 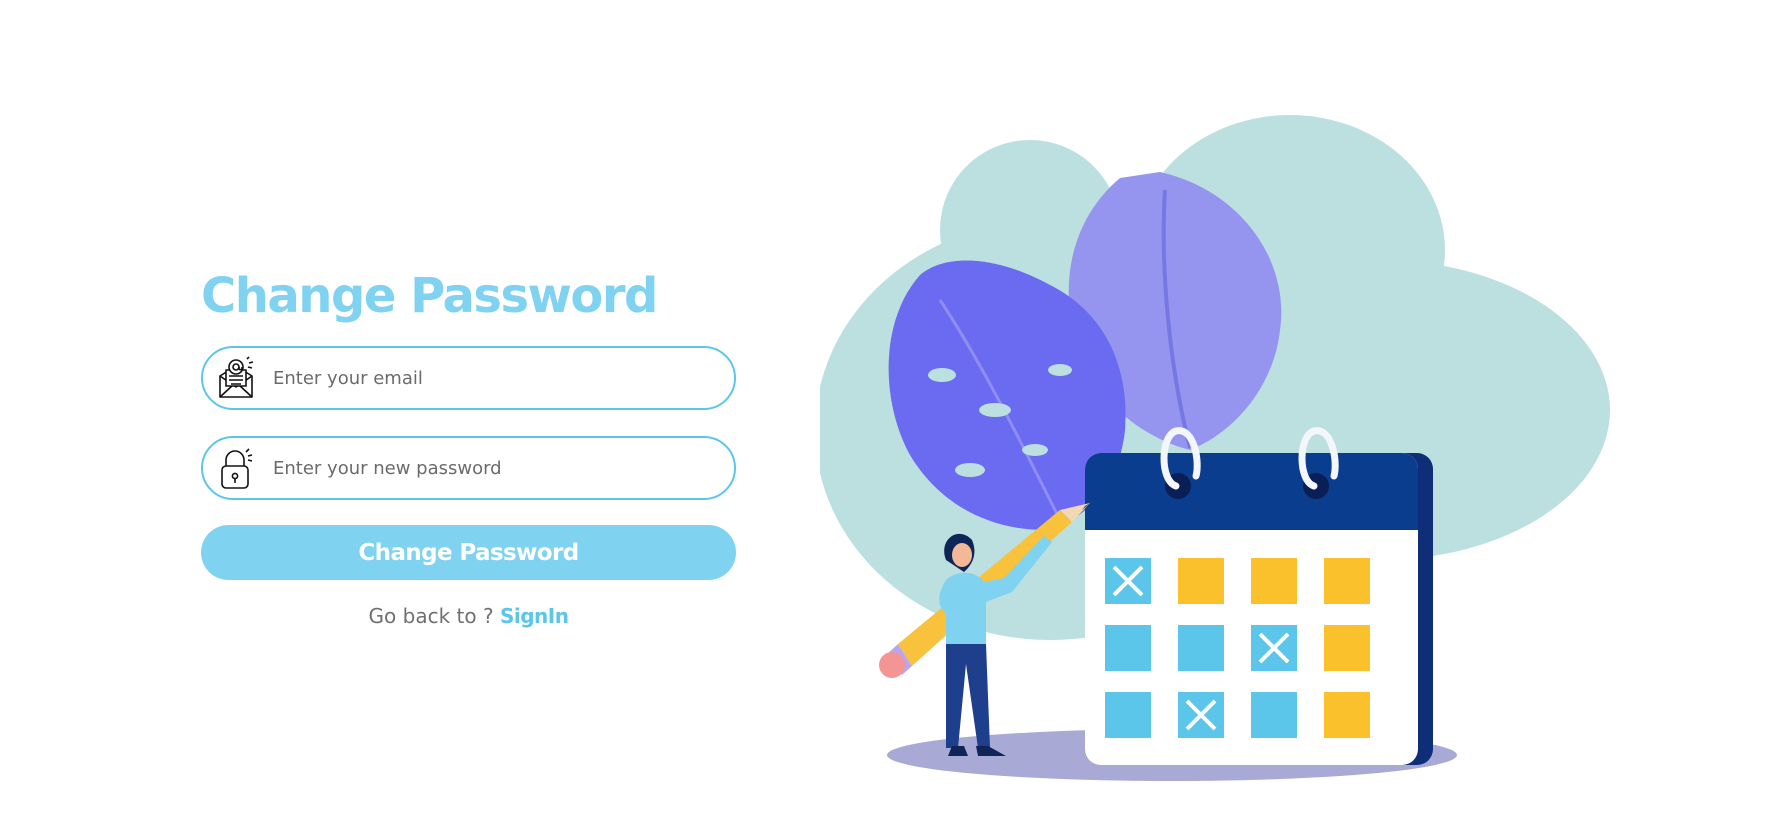 I want to click on email-at-icon, so click(x=236, y=377).